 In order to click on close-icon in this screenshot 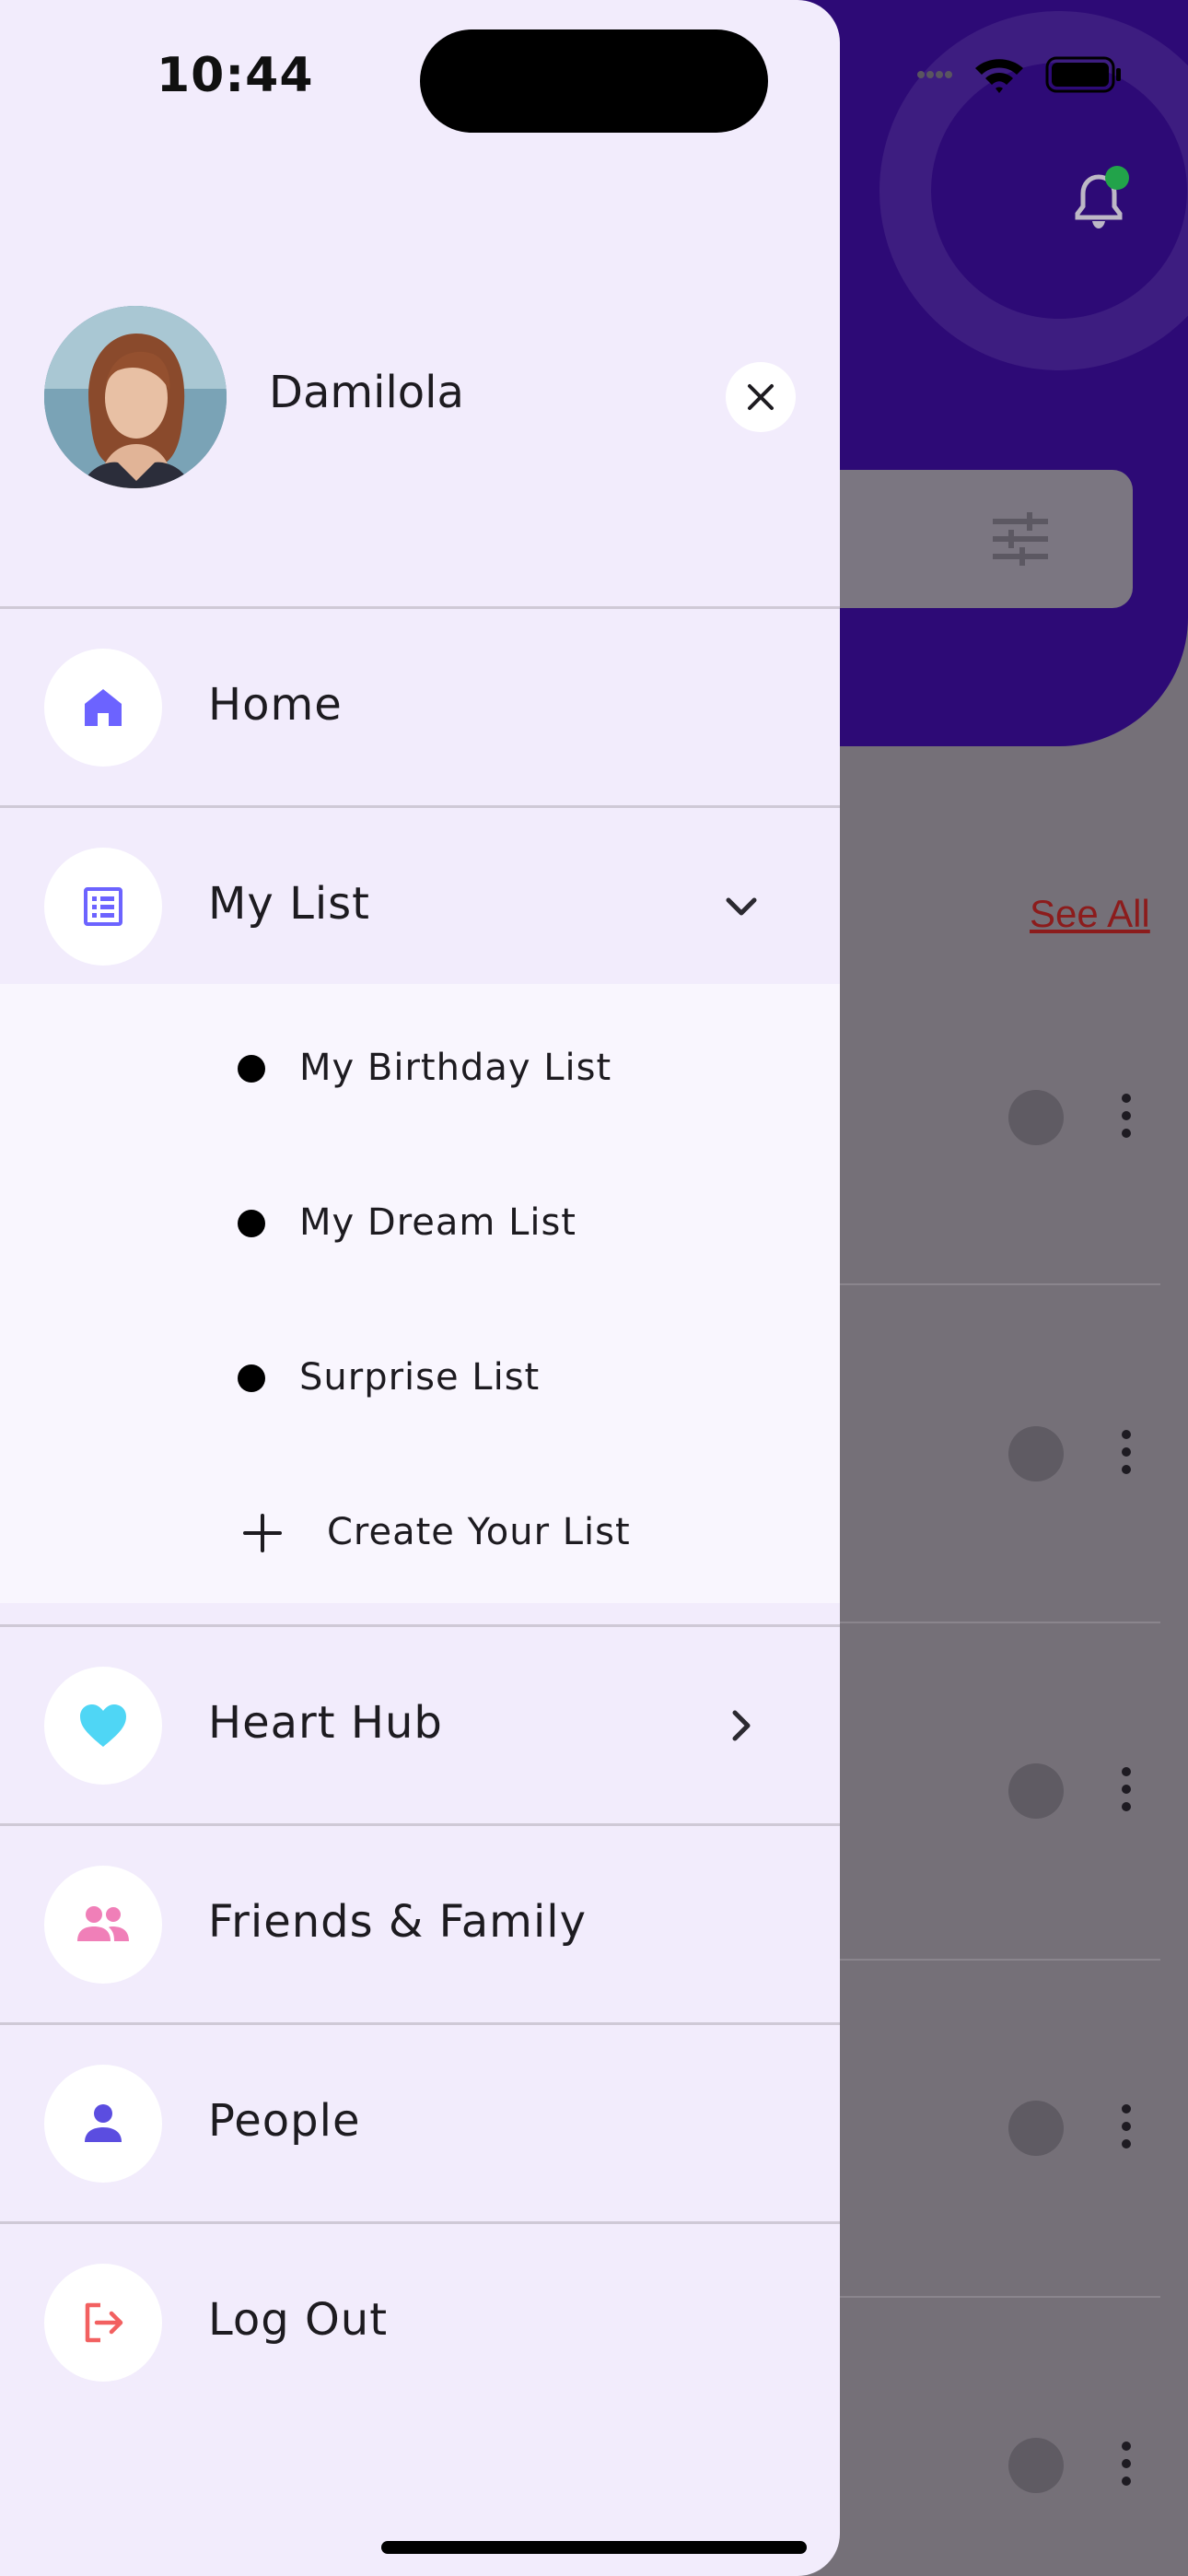, I will do `click(761, 397)`.